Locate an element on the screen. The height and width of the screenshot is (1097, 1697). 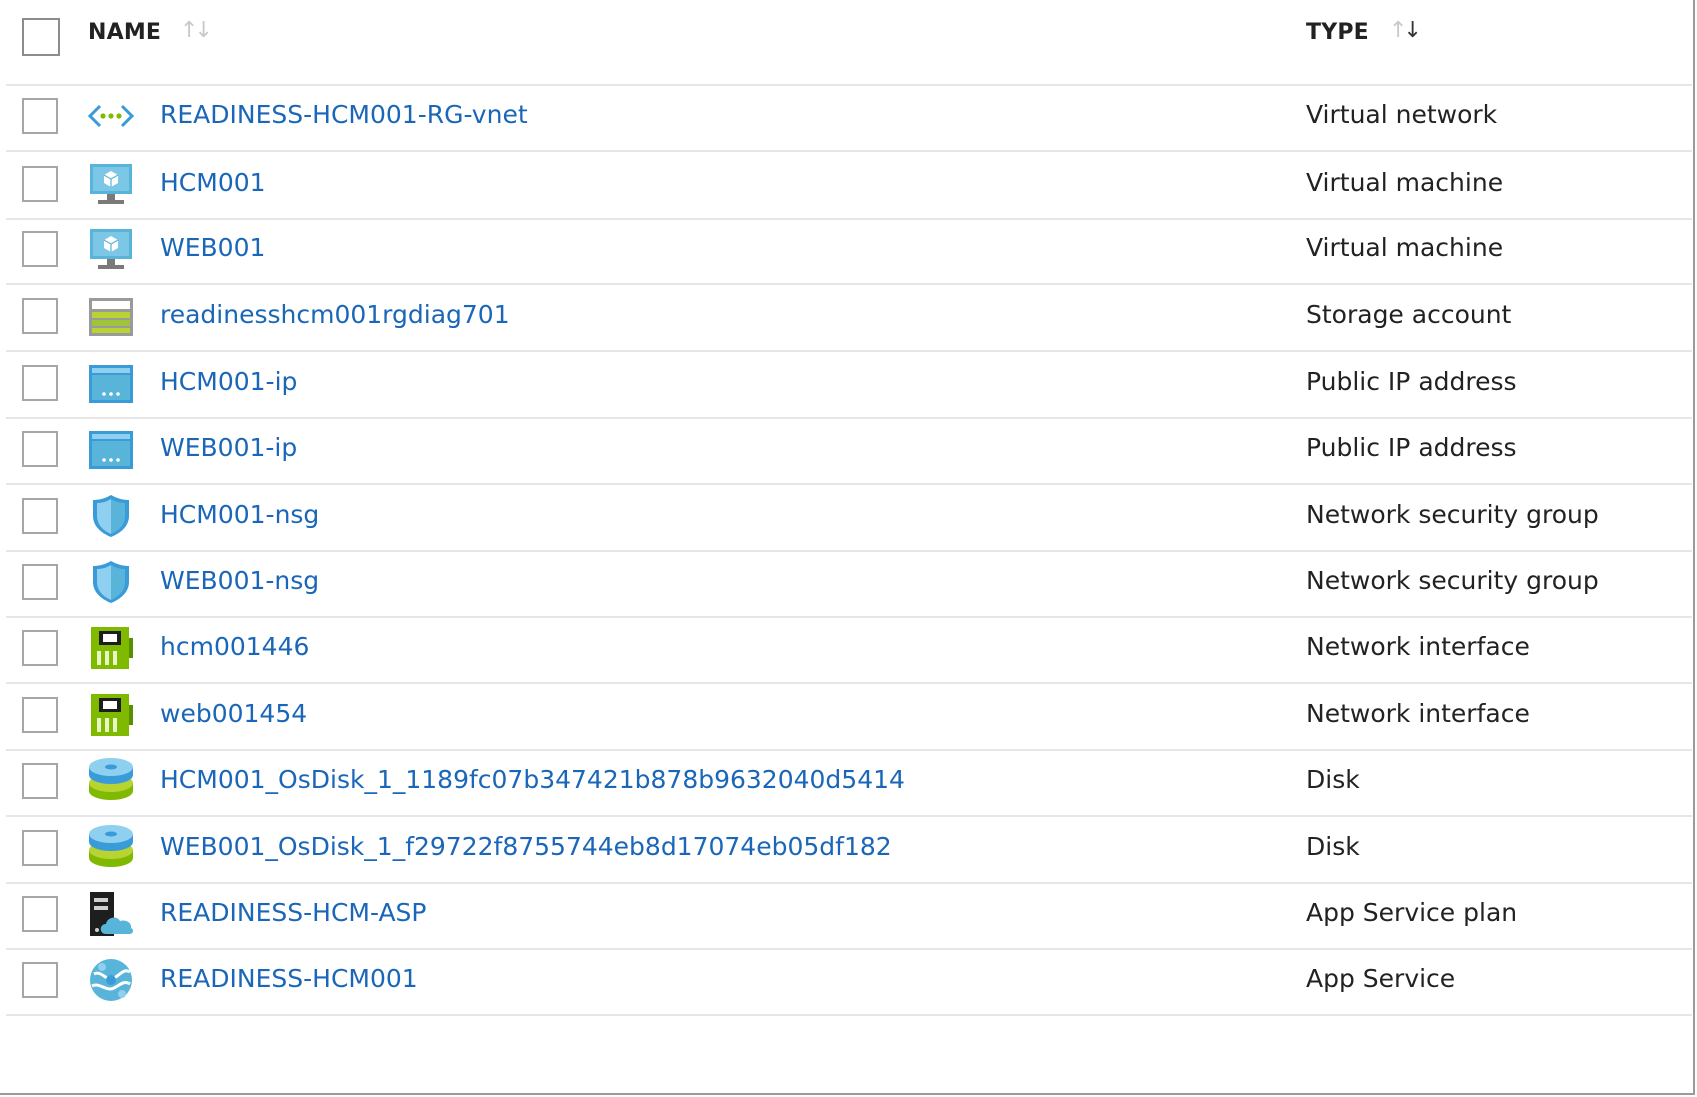
table-row: HCM001 Virtual machine is located at coordinates (849, 184).